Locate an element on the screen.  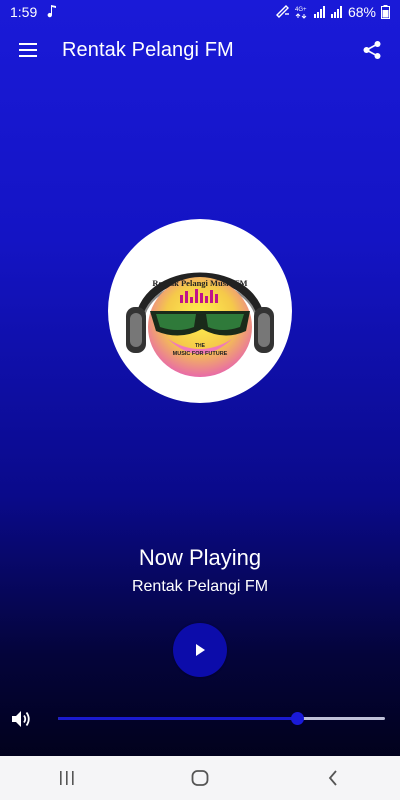
music-note-icon is located at coordinates (52, 12).